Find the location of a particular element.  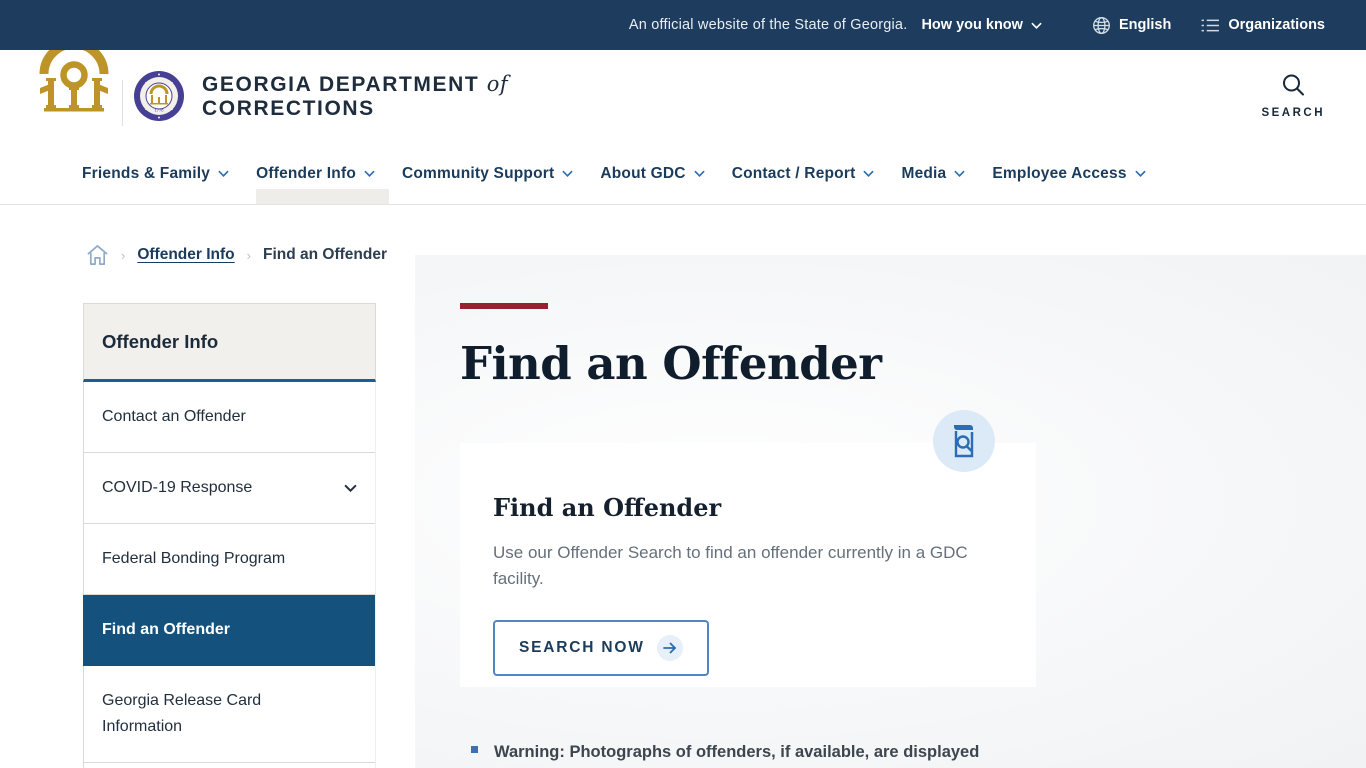

nav-item-label: Friends & Family is located at coordinates (146, 173).